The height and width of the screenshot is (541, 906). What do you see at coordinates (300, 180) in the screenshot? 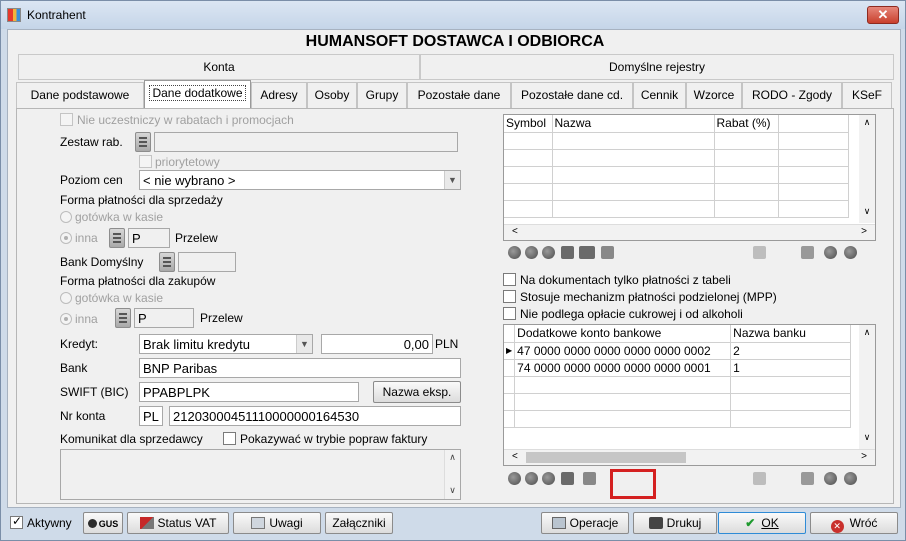
I see `price-level-select: < nie wybrano > ▼` at bounding box center [300, 180].